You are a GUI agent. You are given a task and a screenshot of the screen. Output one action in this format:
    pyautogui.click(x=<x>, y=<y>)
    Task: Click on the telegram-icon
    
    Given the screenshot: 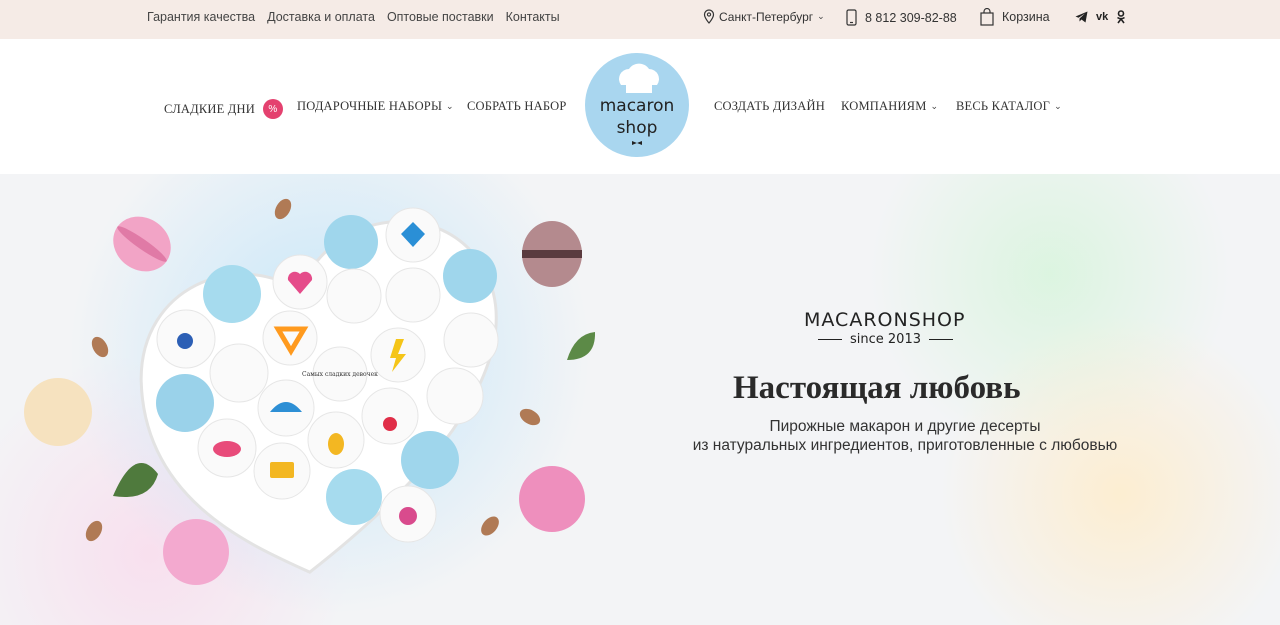 What is the action you would take?
    pyautogui.click(x=1081, y=17)
    